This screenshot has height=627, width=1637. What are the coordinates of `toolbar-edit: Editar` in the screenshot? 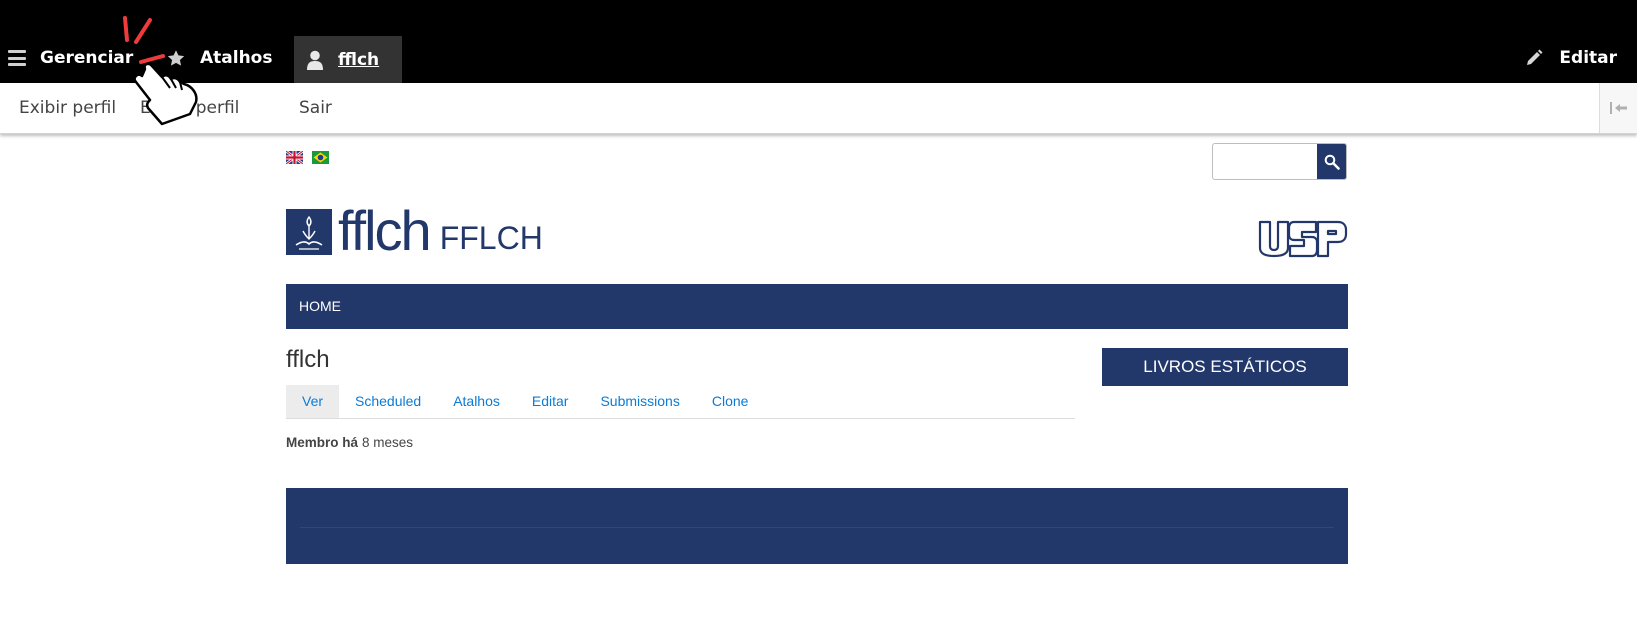 It's located at (1571, 58).